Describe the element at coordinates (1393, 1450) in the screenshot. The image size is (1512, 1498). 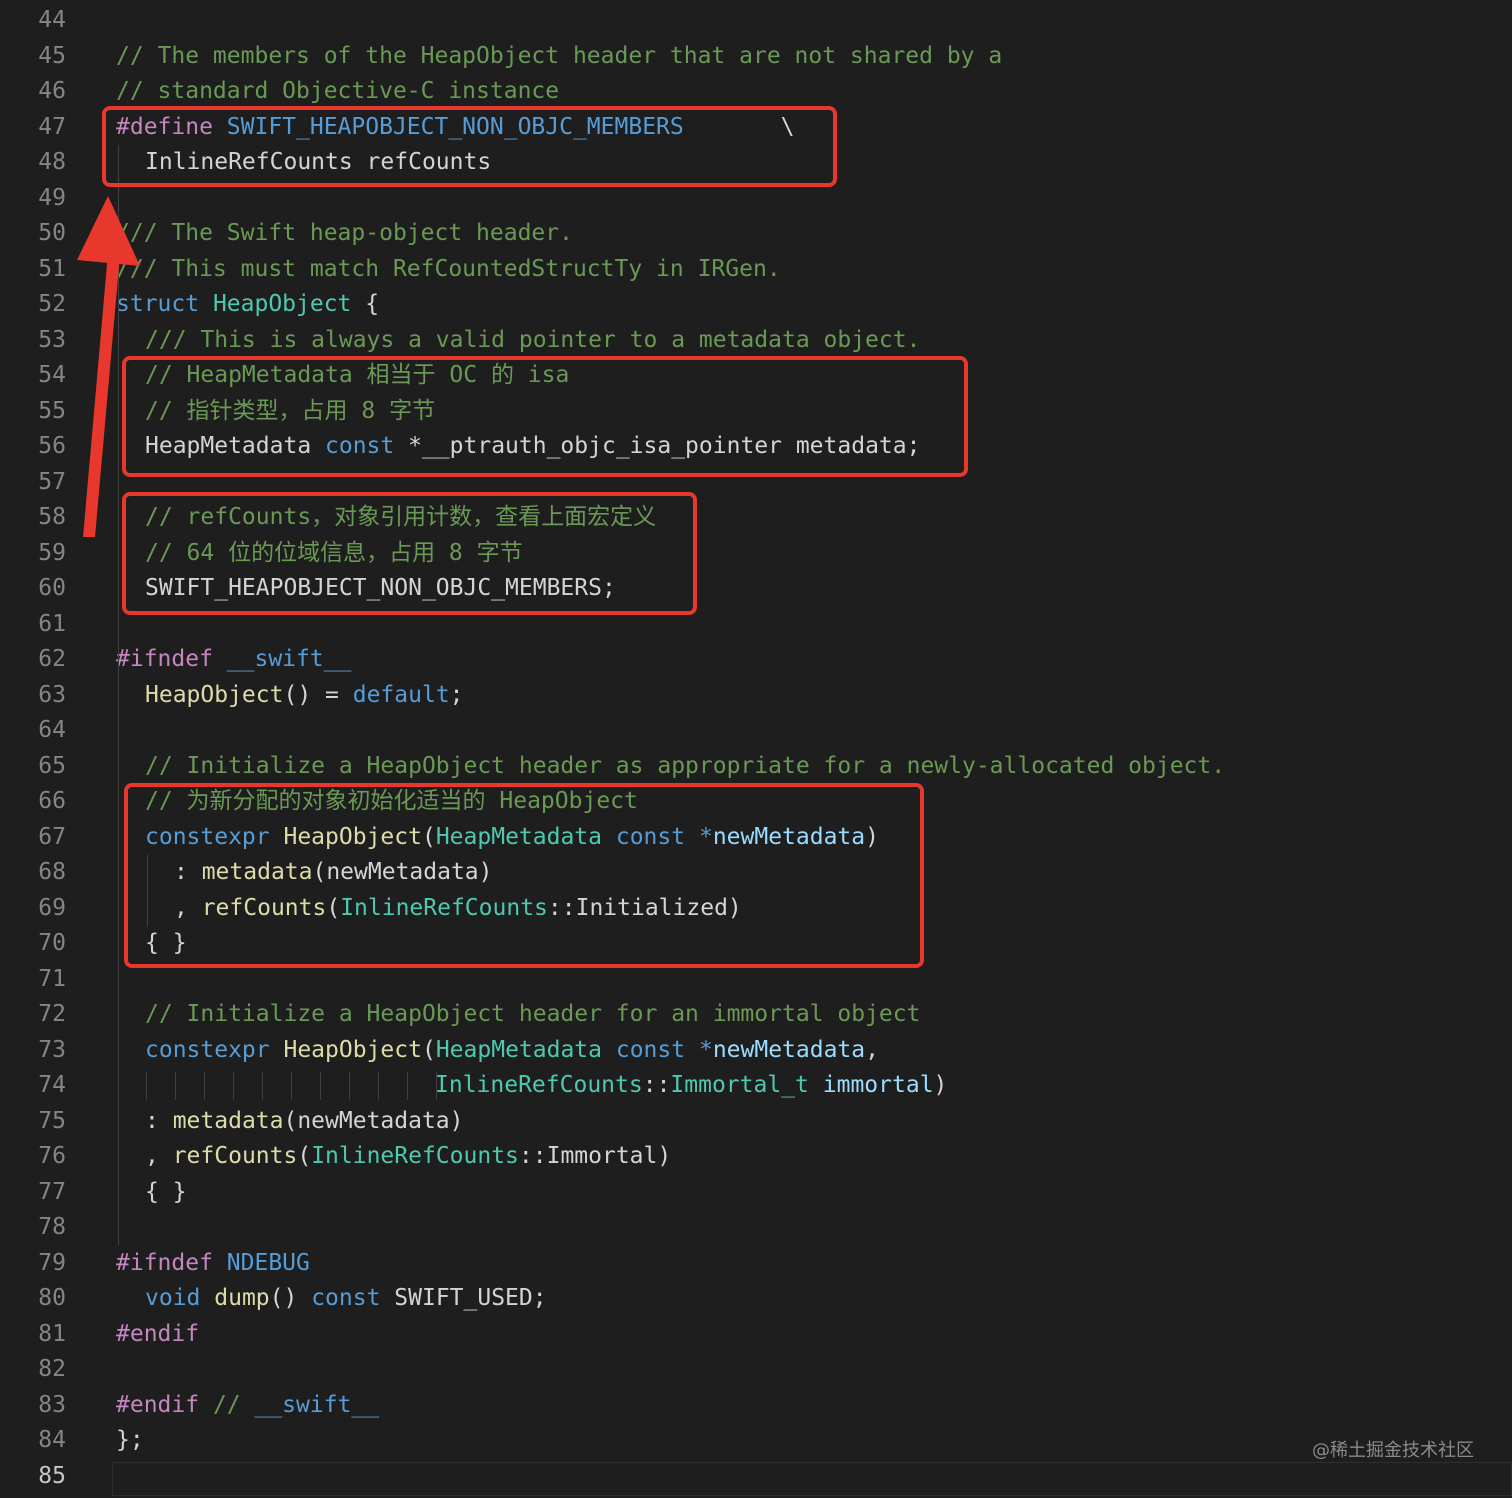
I see `watermark: @稀土掘金技术社区` at that location.